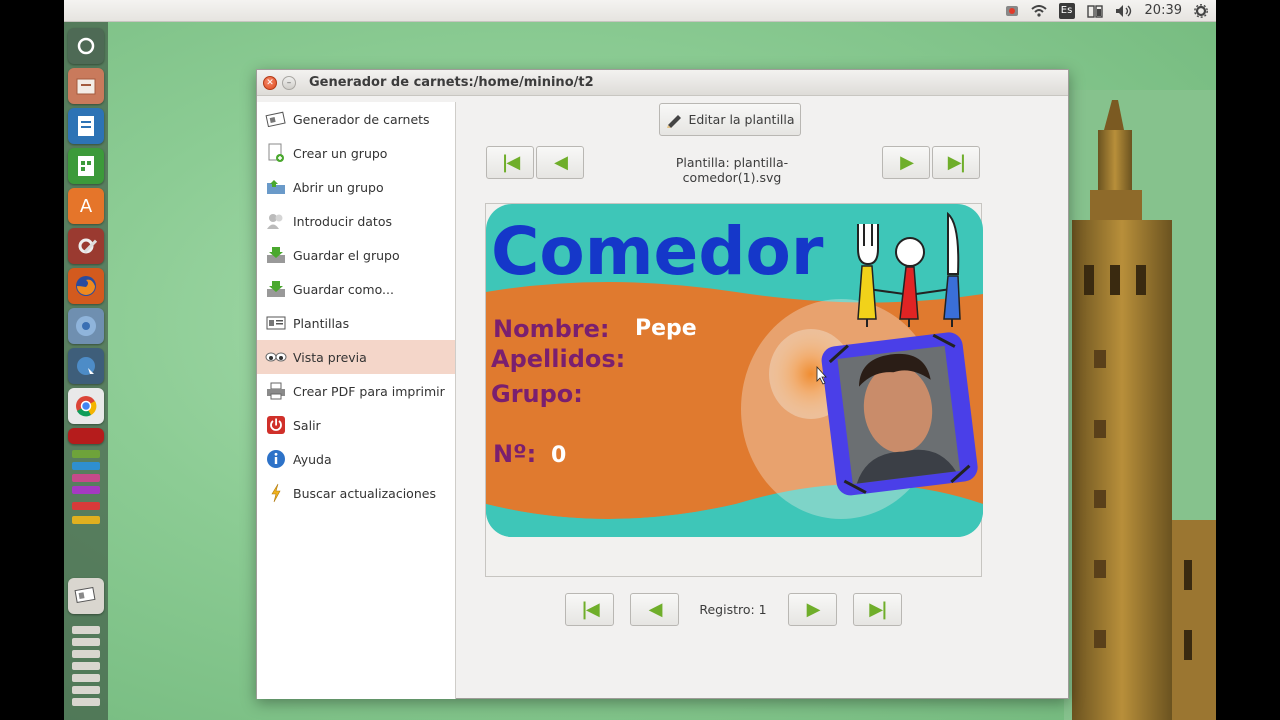  I want to click on card-surname-label: Apellidos:, so click(558, 359).